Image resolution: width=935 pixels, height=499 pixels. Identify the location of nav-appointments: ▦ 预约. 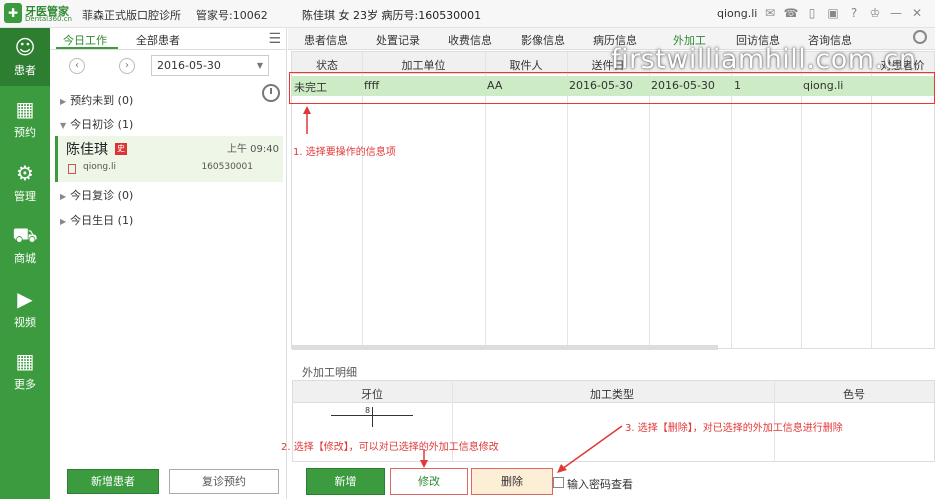
(25, 119).